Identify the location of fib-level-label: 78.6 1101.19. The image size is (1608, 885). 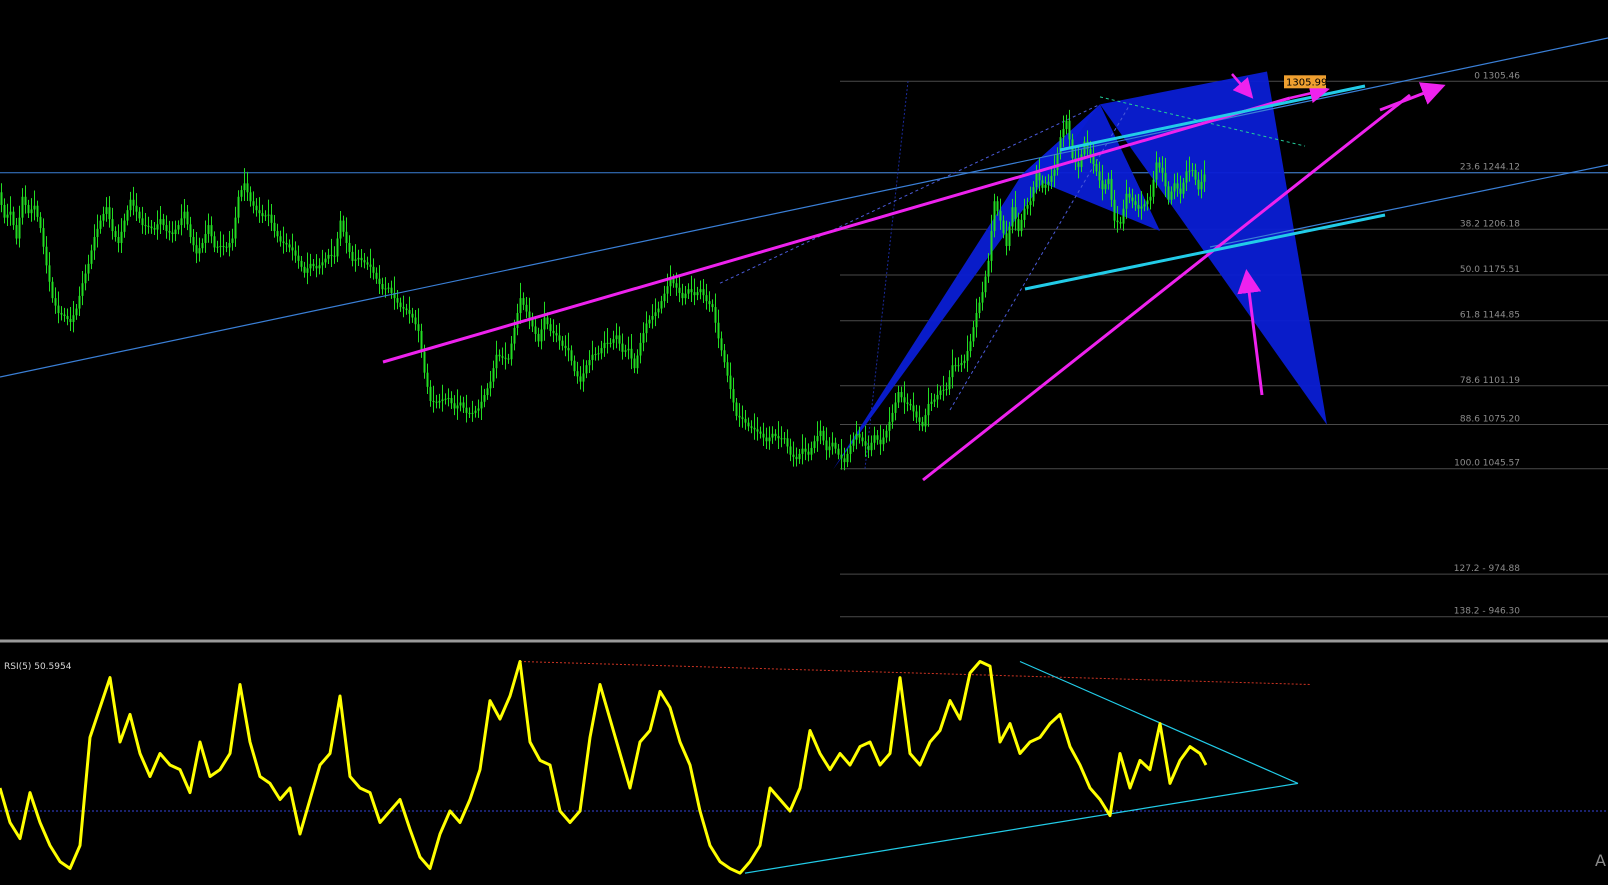
(1490, 381).